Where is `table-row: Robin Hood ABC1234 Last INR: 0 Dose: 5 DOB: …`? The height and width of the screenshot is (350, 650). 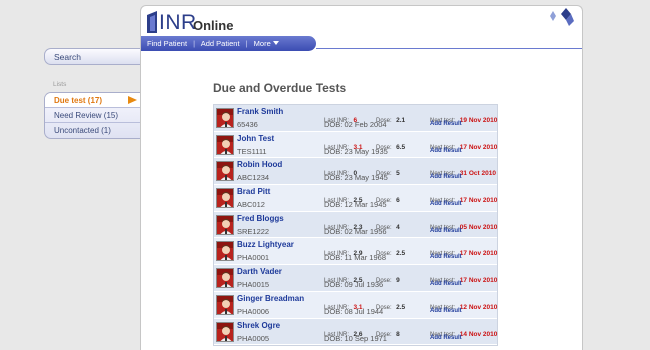 table-row: Robin Hood ABC1234 Last INR: 0 Dose: 5 DOB: … is located at coordinates (355, 172).